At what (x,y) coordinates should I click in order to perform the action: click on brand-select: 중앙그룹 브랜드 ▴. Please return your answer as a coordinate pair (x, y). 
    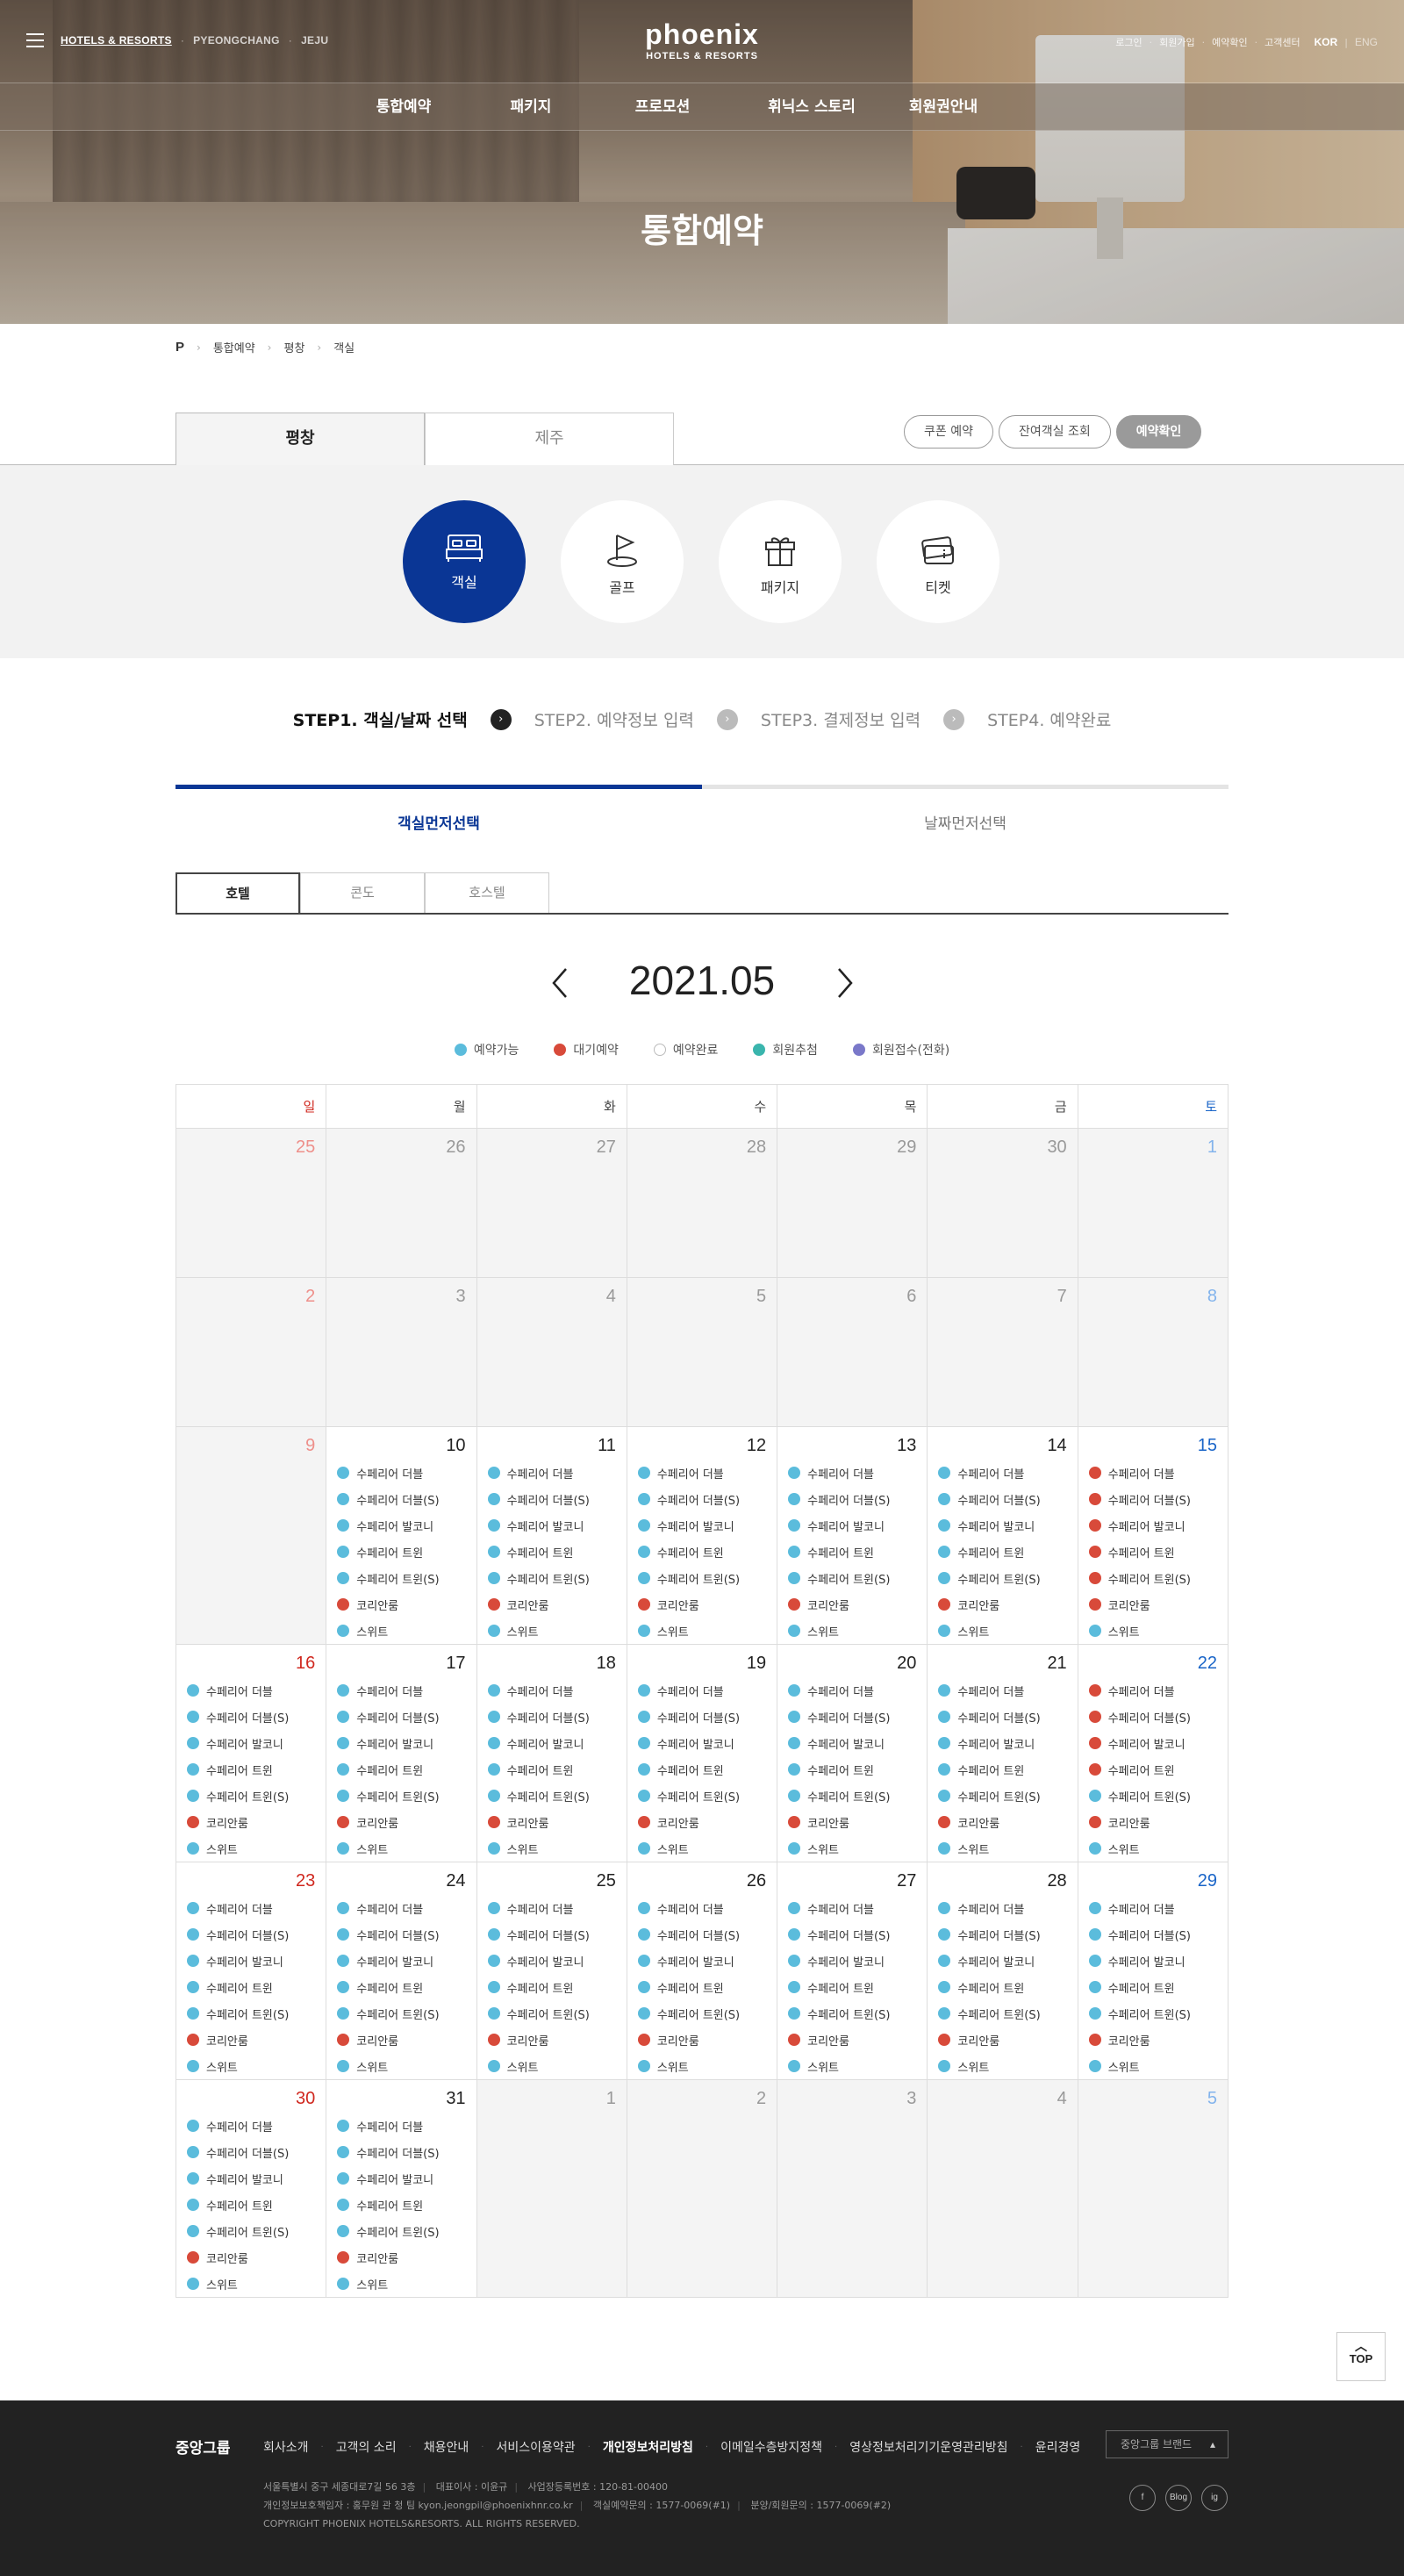
    Looking at the image, I should click on (1167, 2444).